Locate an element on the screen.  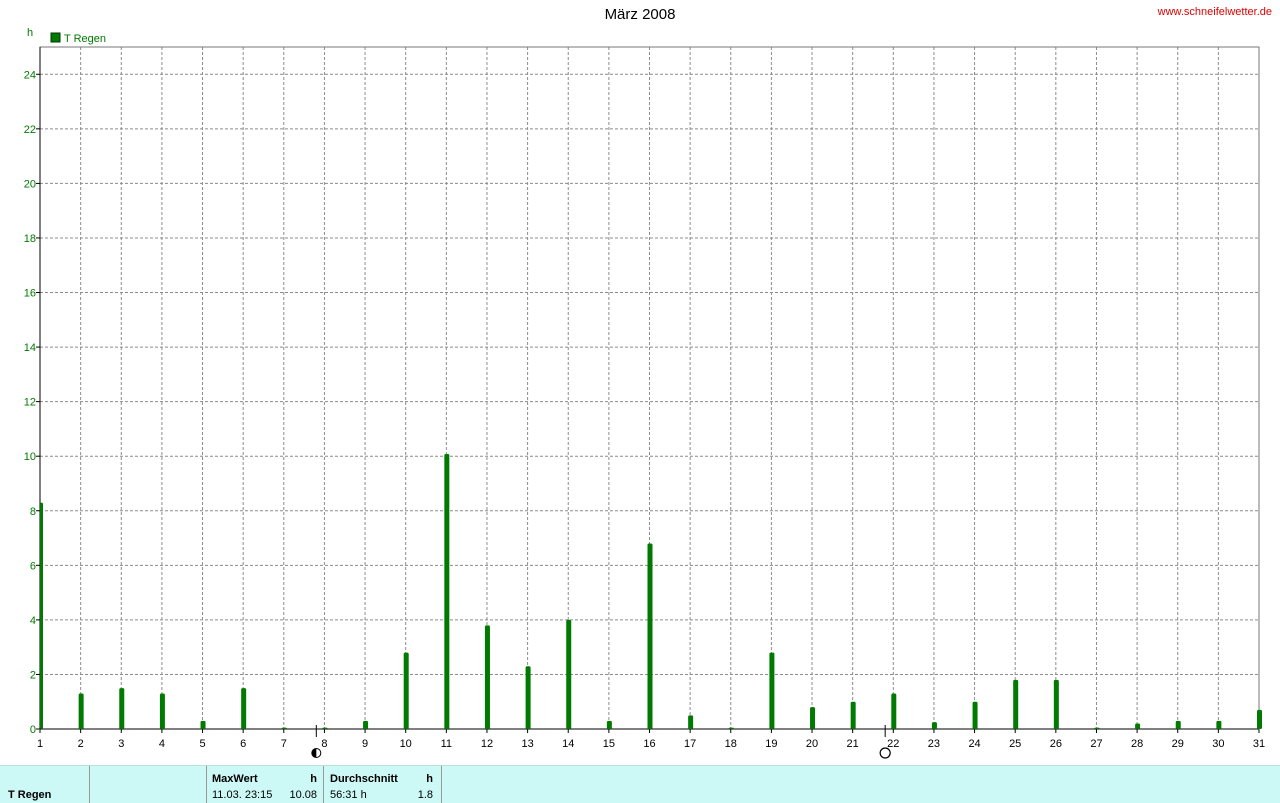
x-tick-label: 3 is located at coordinates (121, 744).